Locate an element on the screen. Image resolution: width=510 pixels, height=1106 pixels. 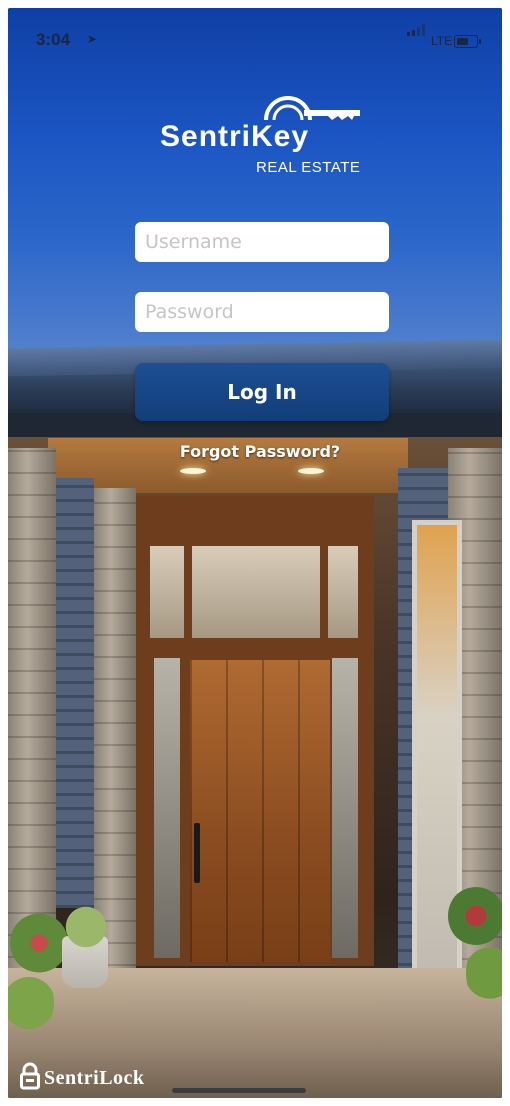
home-indicator is located at coordinates (239, 1090).